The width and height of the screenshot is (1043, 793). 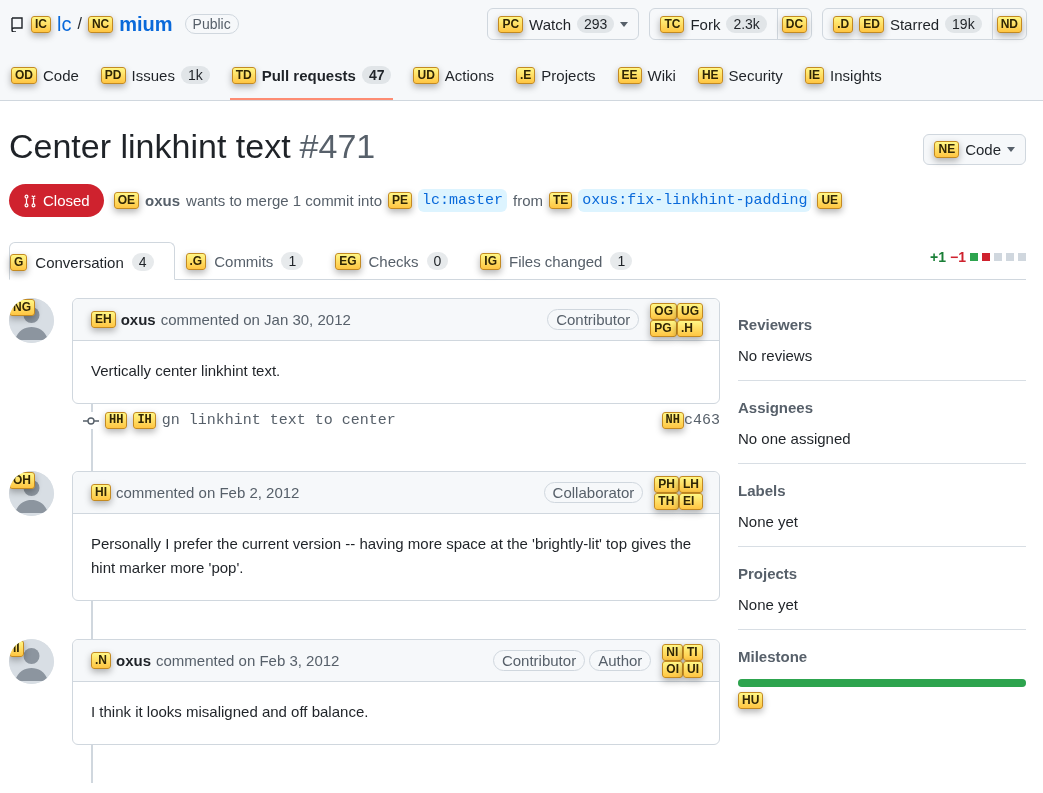 What do you see at coordinates (795, 438) in the screenshot?
I see `sidebar-value: No one assigned` at bounding box center [795, 438].